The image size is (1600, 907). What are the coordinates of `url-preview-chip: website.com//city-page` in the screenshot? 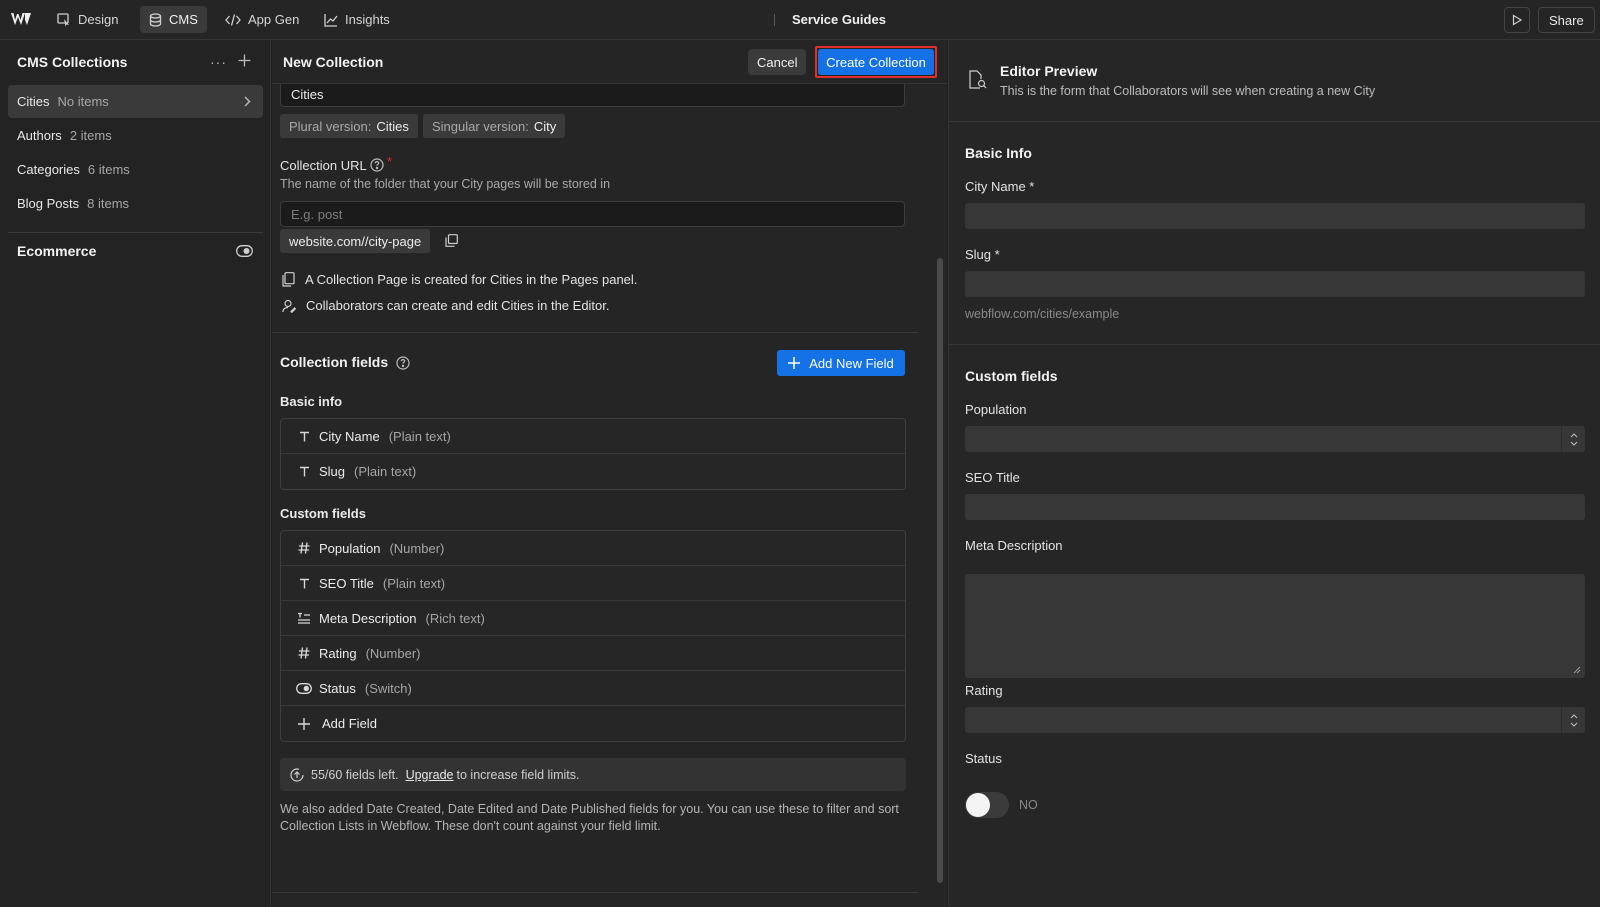 It's located at (355, 241).